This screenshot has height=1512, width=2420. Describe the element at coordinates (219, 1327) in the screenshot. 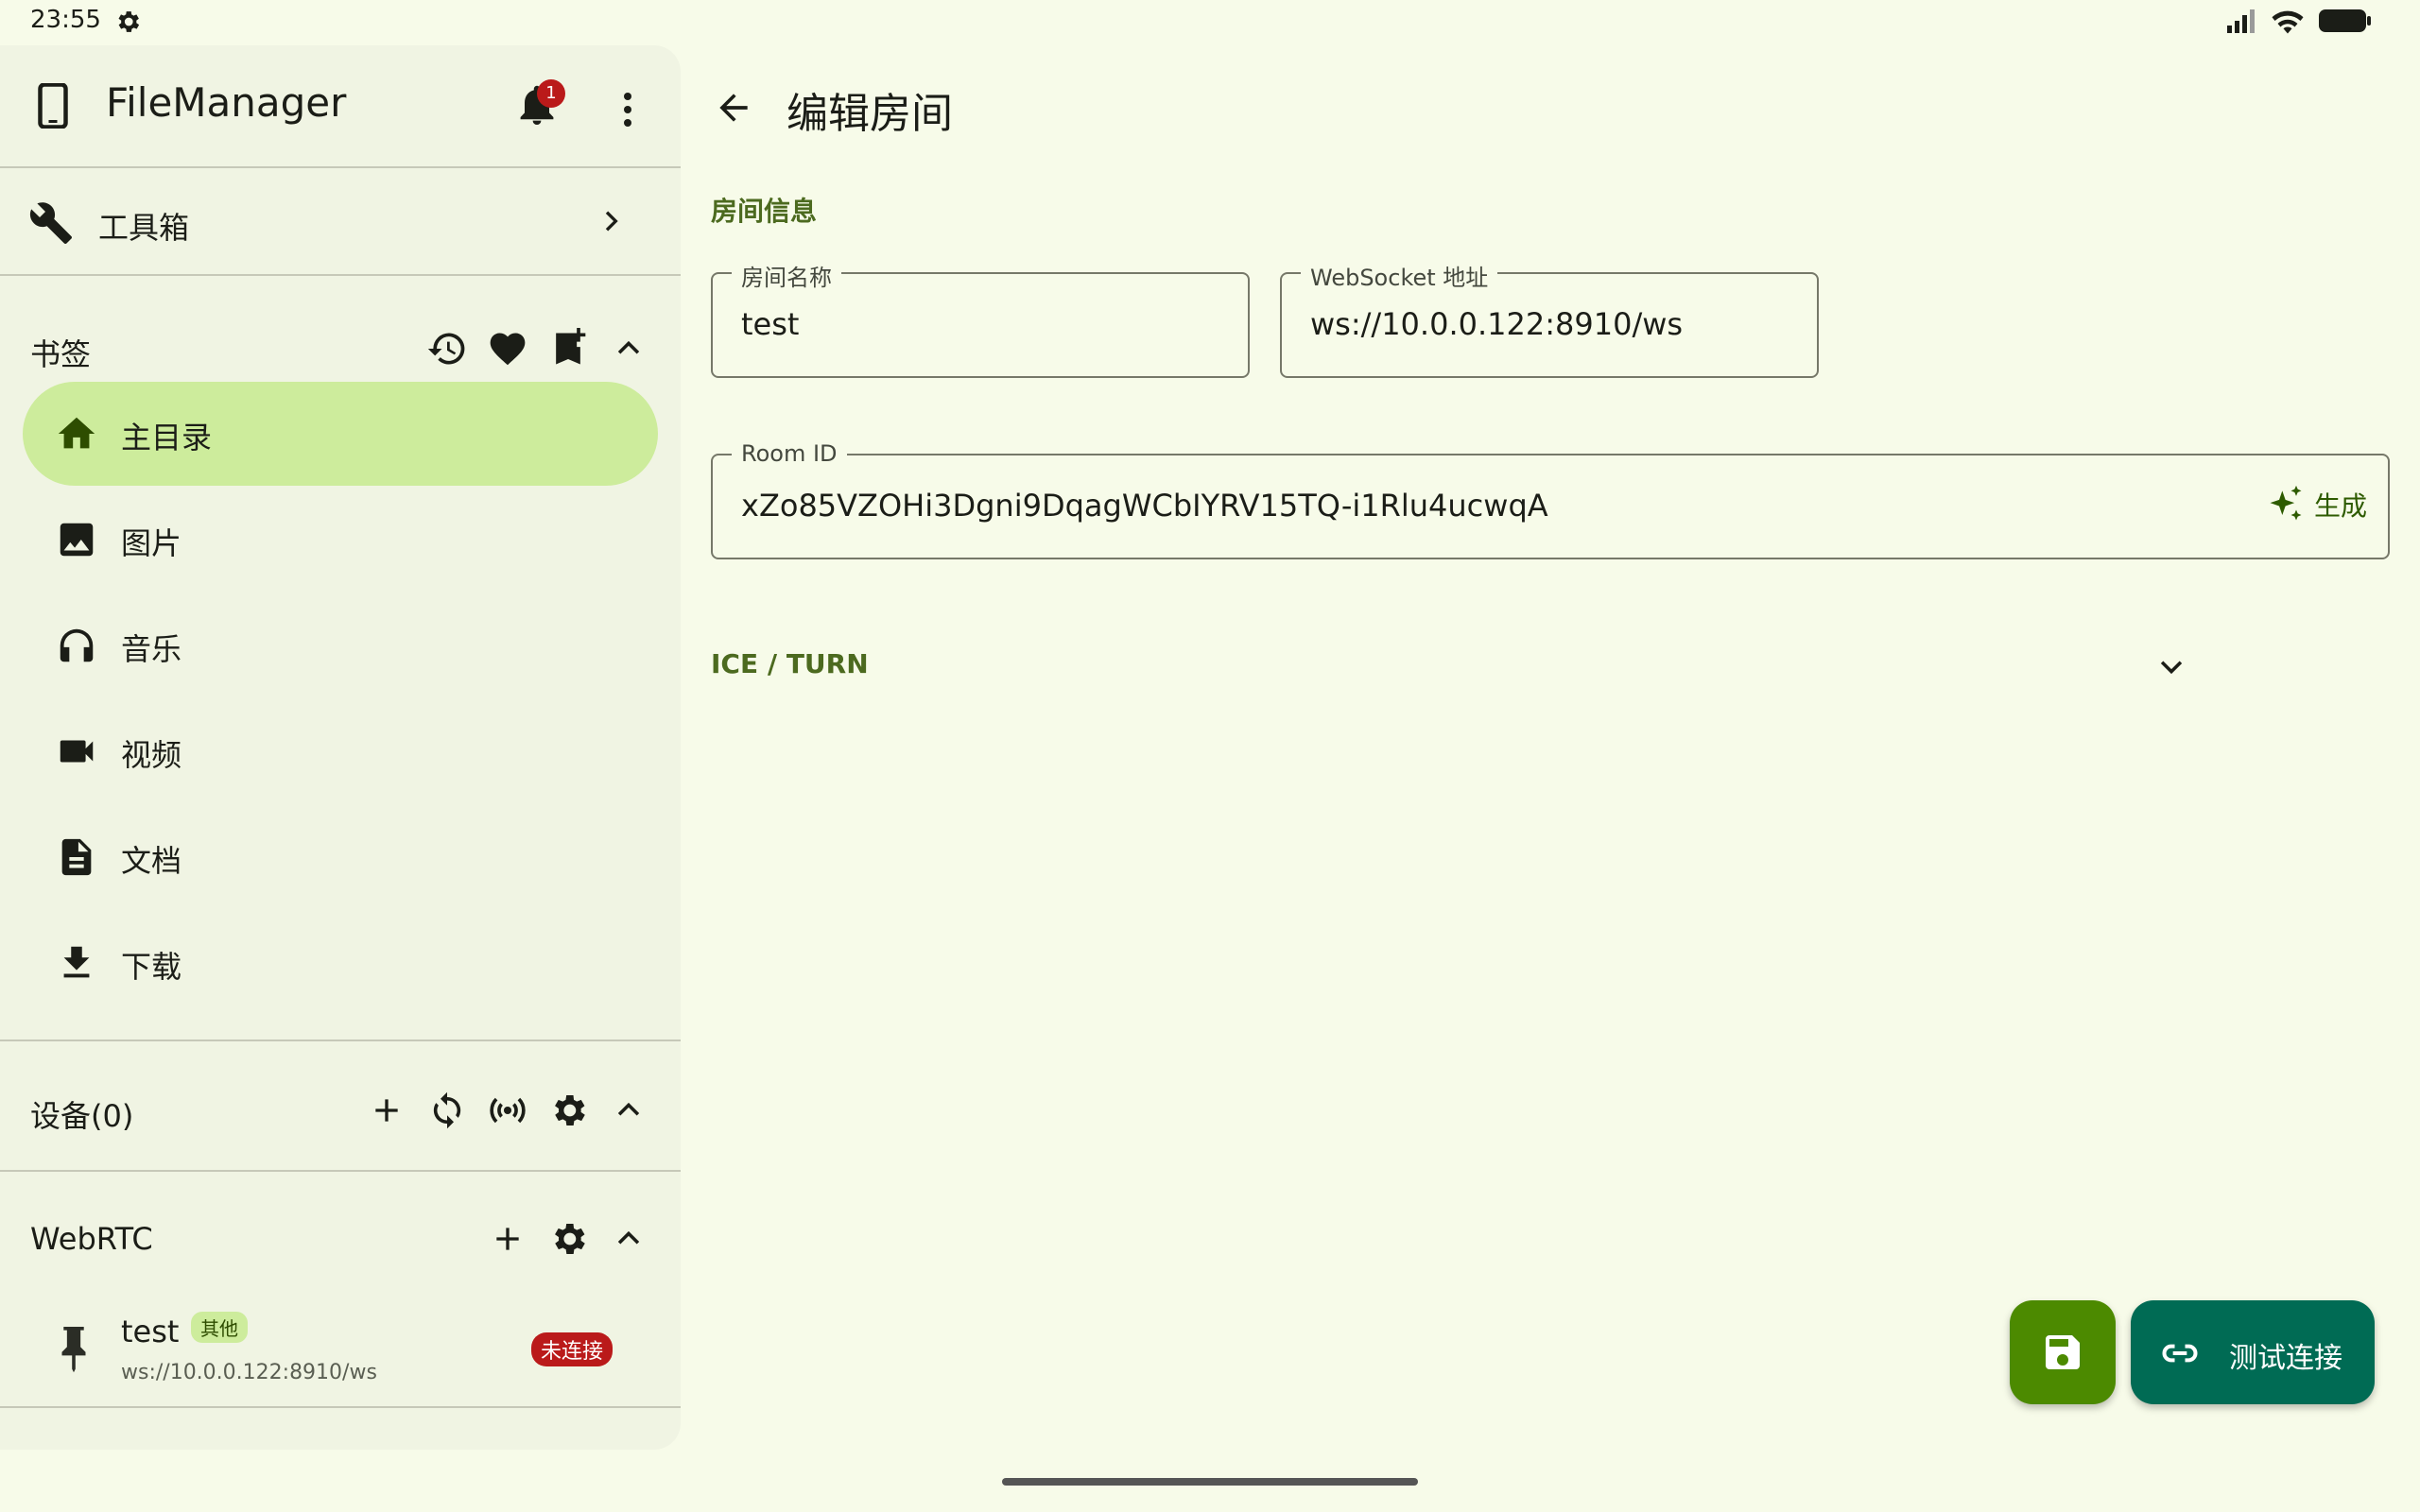

I see `room-tag-badge: 其他` at that location.